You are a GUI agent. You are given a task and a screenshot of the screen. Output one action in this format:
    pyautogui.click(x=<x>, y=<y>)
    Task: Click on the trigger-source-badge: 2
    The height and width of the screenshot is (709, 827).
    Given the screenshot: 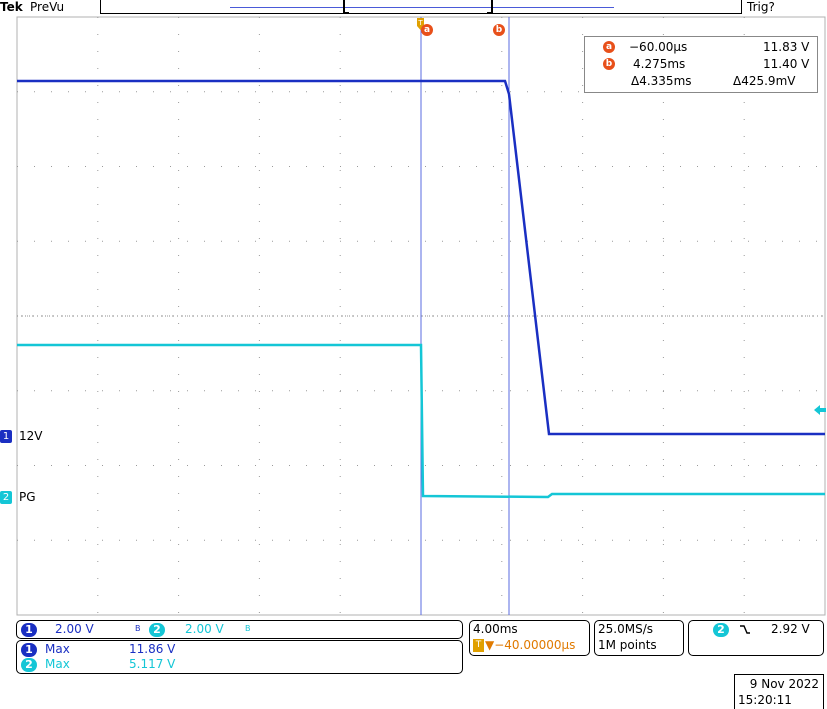 What is the action you would take?
    pyautogui.click(x=721, y=630)
    